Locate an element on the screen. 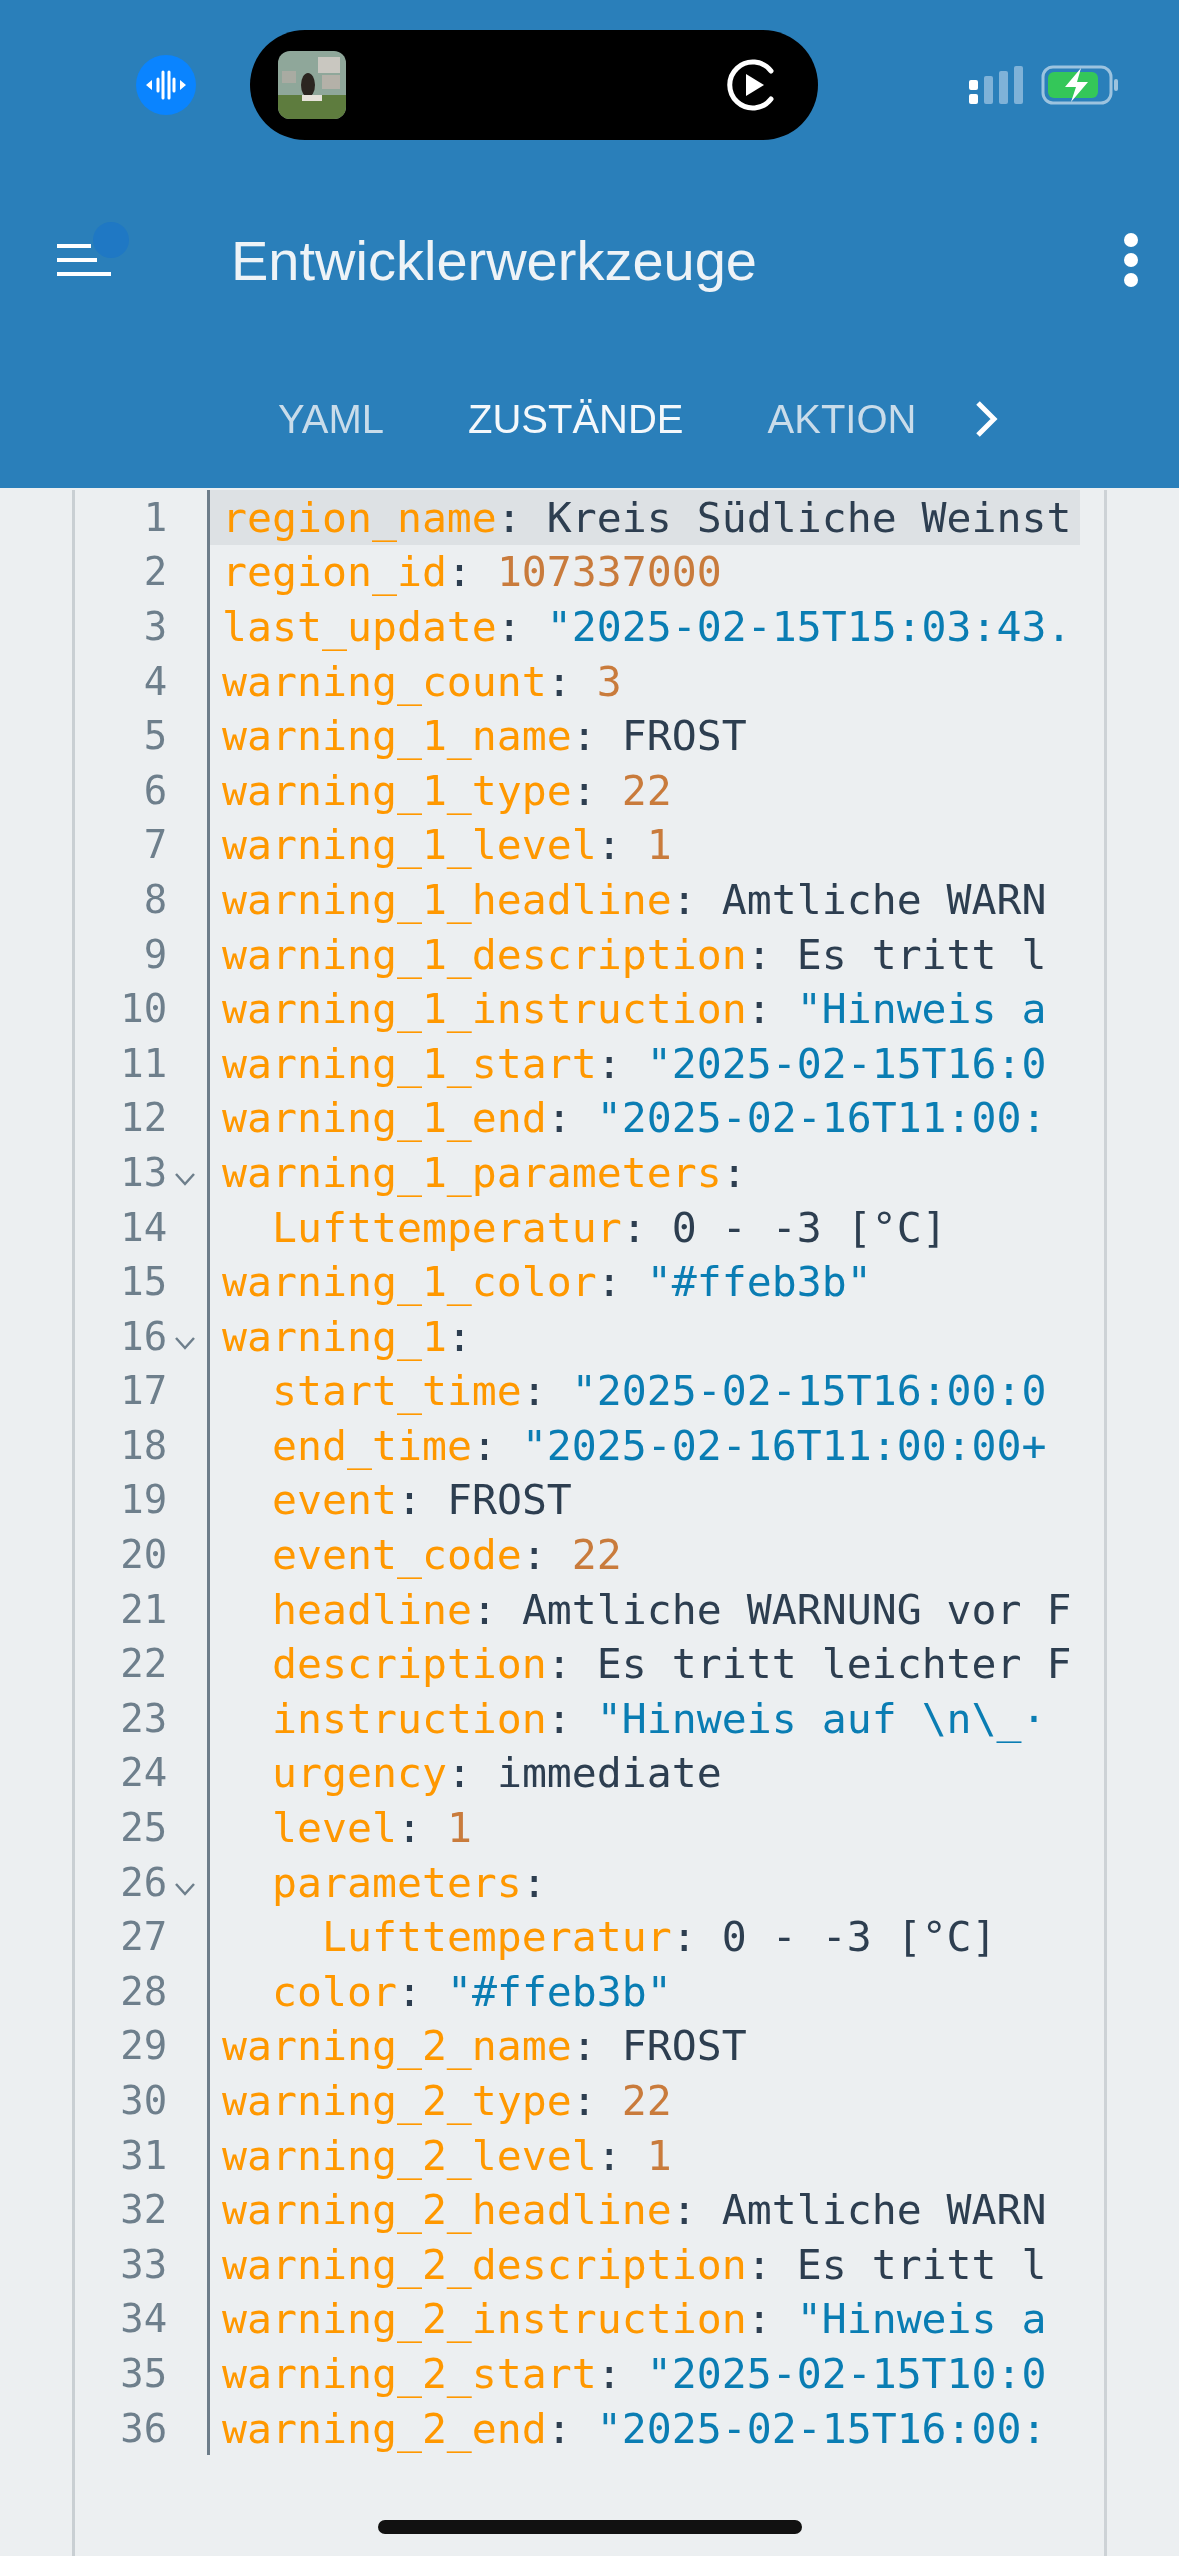  page-title: Entwicklerwerkzeuge is located at coordinates (494, 260).